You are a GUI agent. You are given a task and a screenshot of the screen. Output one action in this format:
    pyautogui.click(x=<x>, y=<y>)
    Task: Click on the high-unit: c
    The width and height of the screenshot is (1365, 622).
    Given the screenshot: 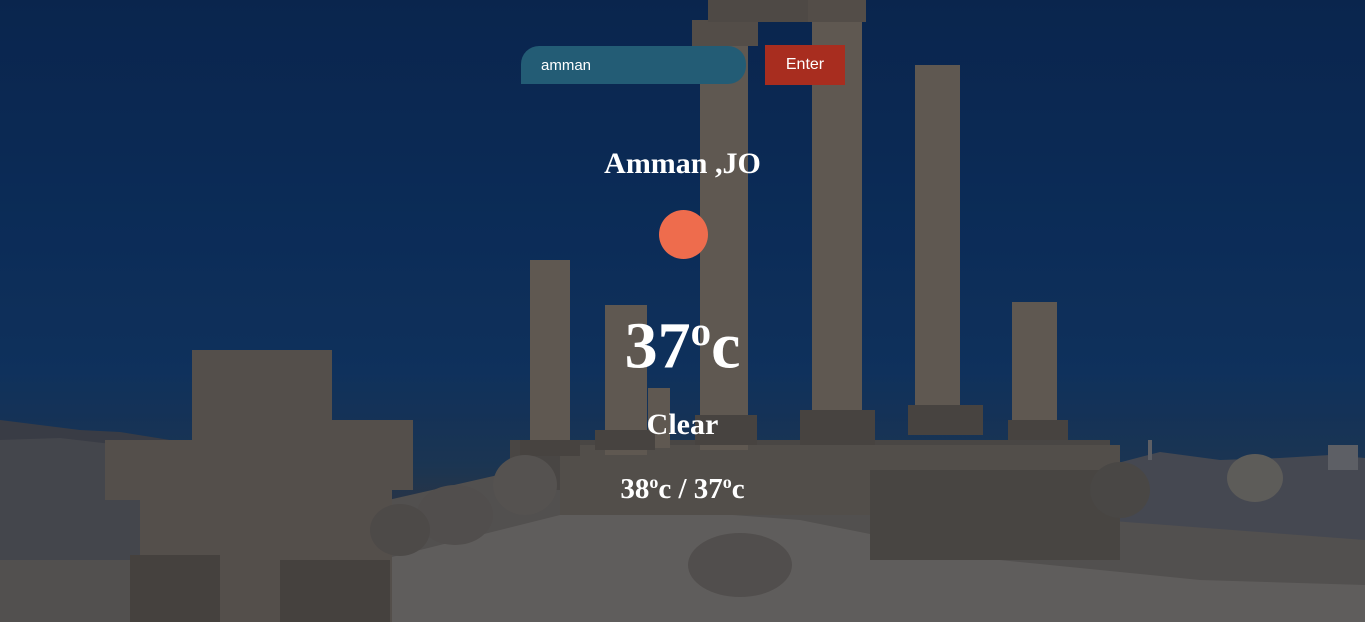 What is the action you would take?
    pyautogui.click(x=665, y=488)
    